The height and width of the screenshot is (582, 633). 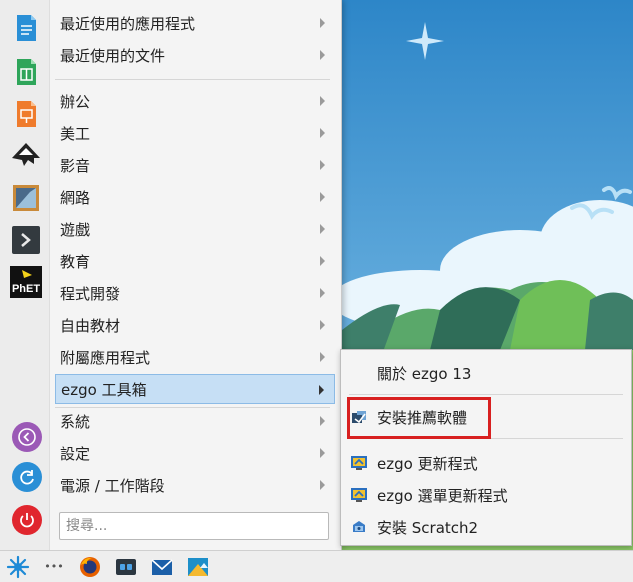 What do you see at coordinates (195, 293) in the screenshot?
I see `menu-category-item: 程式開發` at bounding box center [195, 293].